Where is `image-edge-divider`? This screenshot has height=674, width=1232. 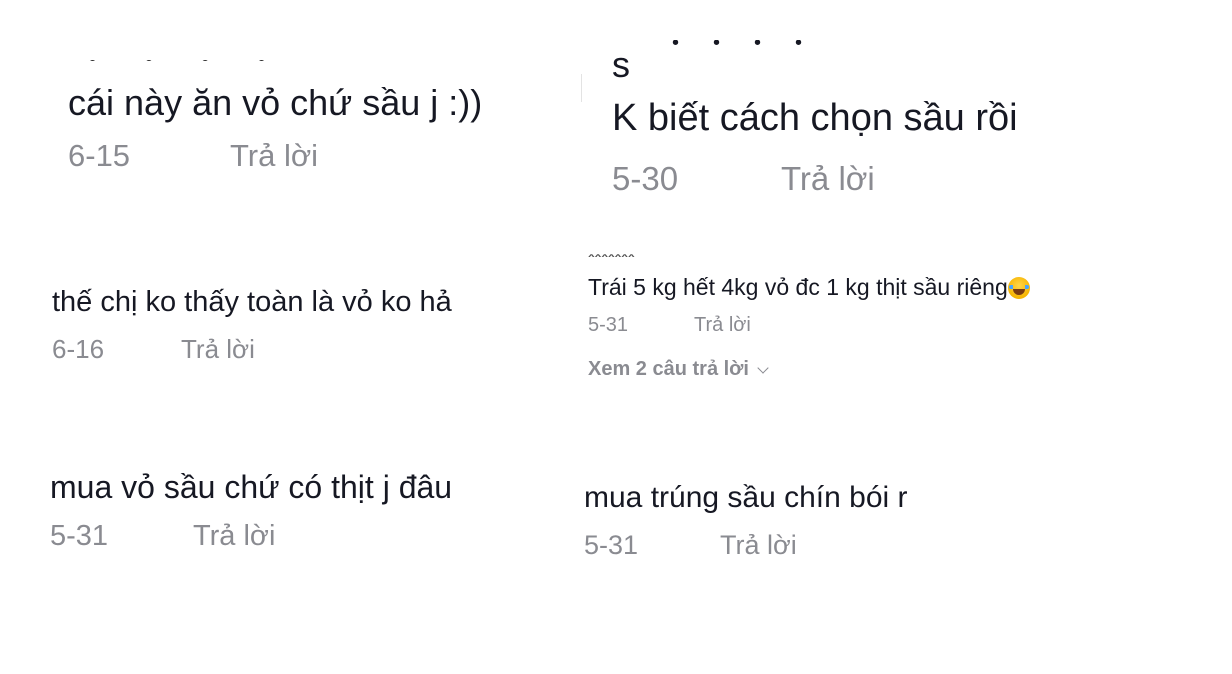
image-edge-divider is located at coordinates (581, 88).